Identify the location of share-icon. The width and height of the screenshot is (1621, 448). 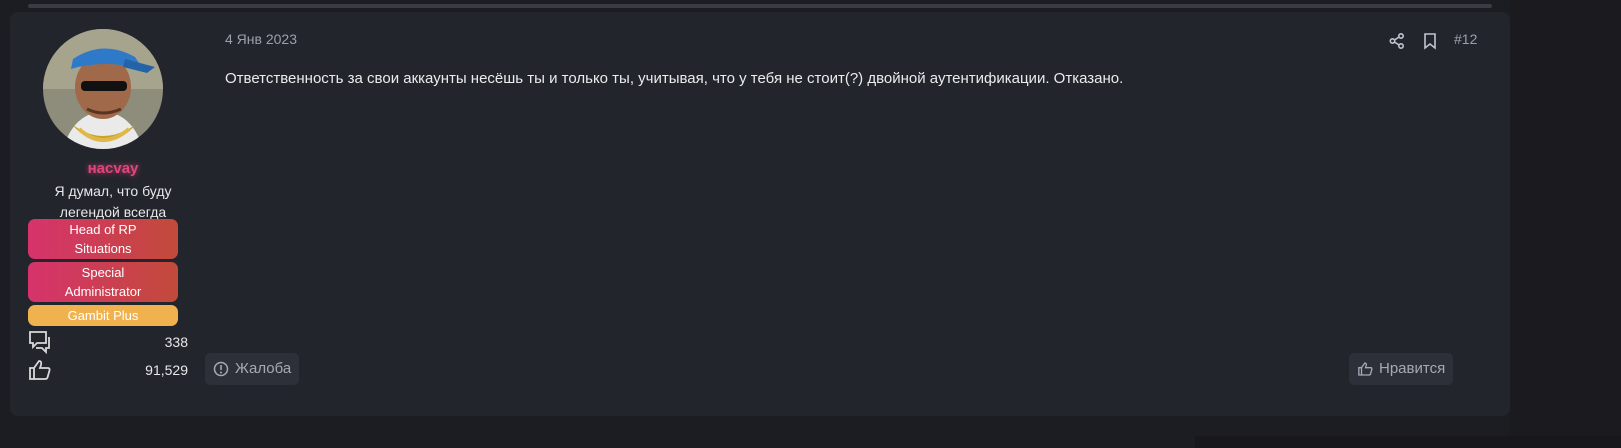
(1397, 41).